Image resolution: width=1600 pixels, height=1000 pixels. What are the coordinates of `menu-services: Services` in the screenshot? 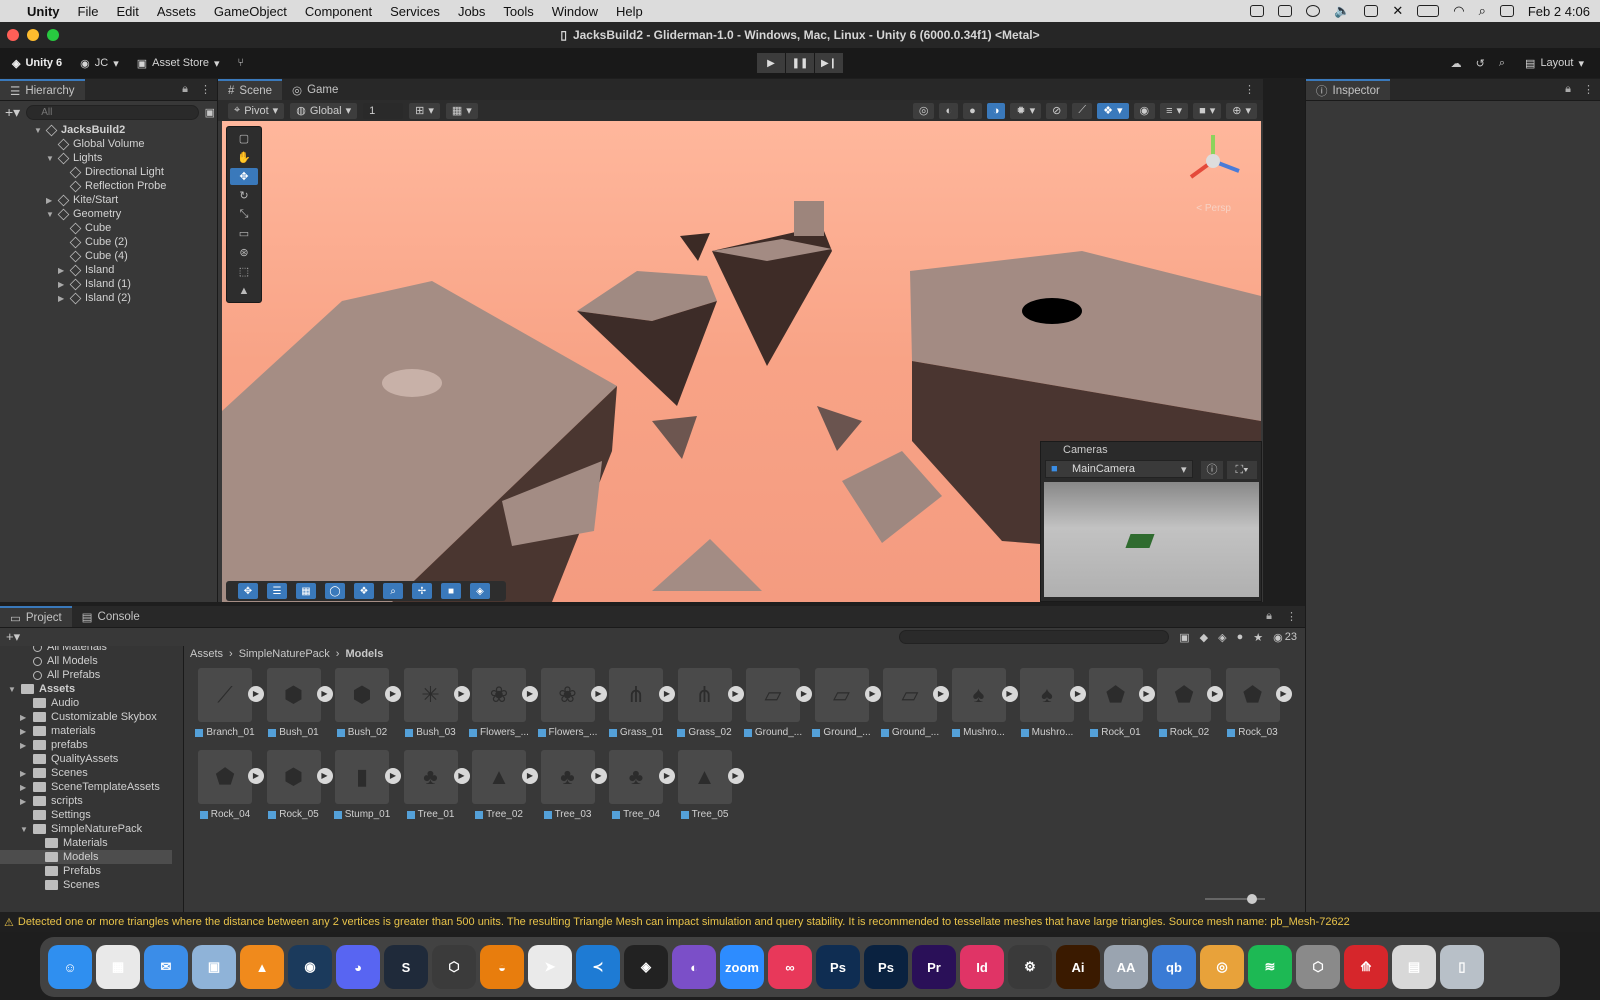 It's located at (415, 11).